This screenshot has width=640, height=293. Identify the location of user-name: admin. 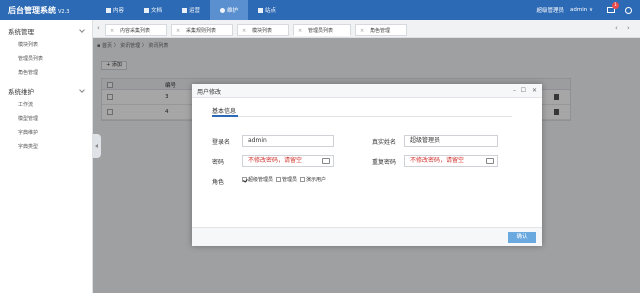
(578, 10).